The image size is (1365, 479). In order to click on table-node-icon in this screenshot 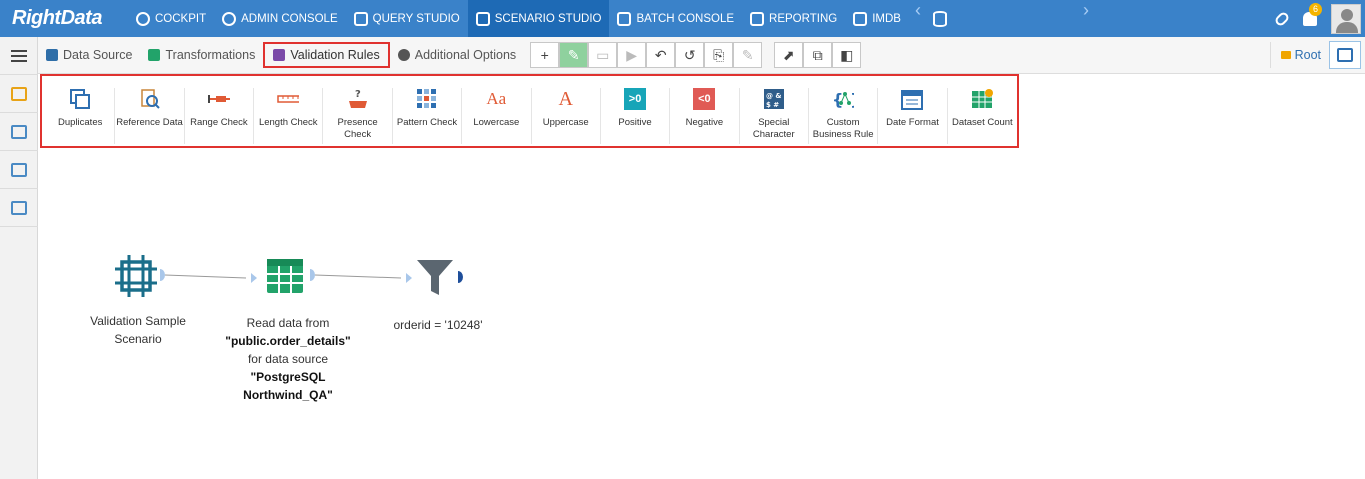, I will do `click(285, 276)`.